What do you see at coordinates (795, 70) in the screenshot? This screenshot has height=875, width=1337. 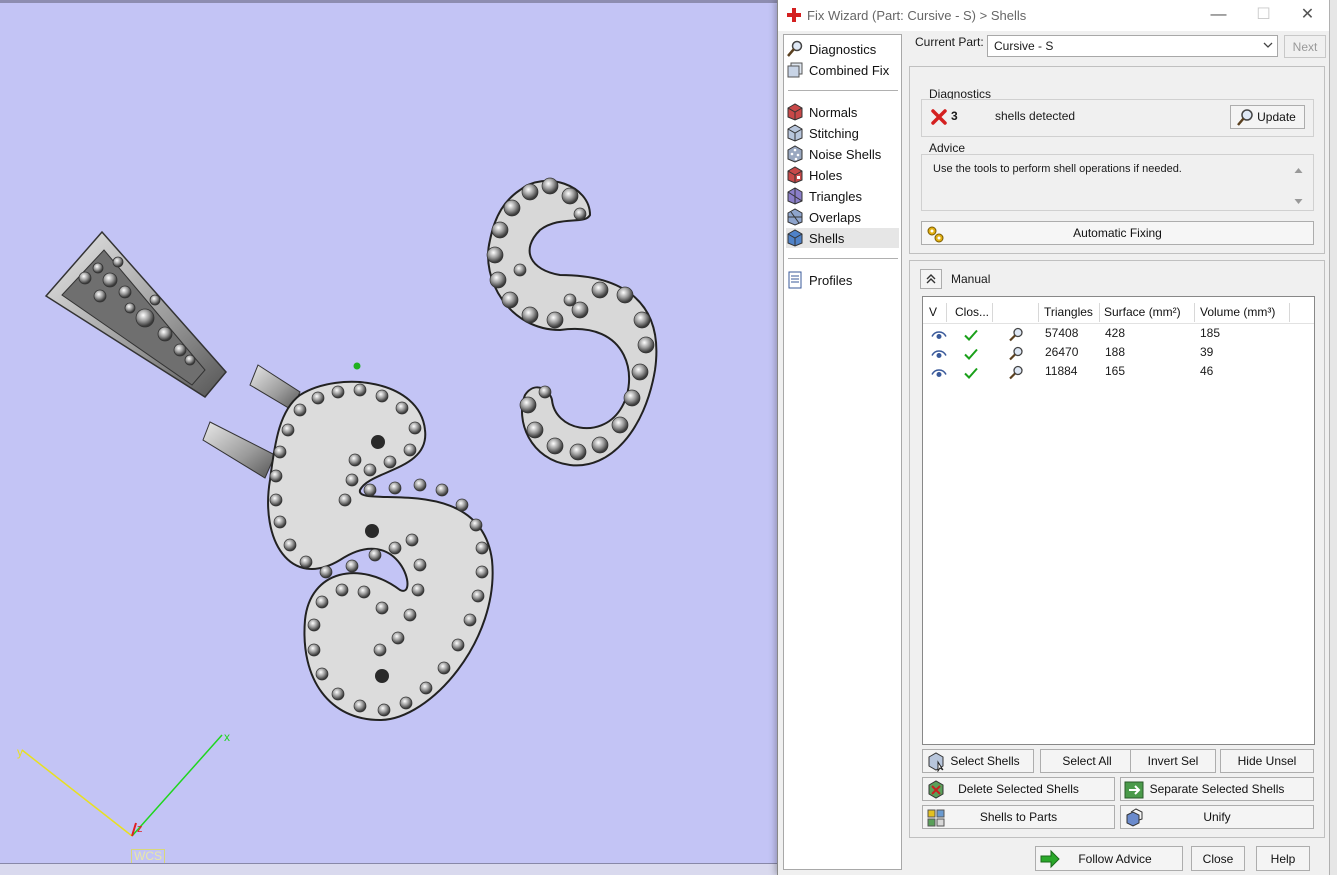 I see `layers-icon` at bounding box center [795, 70].